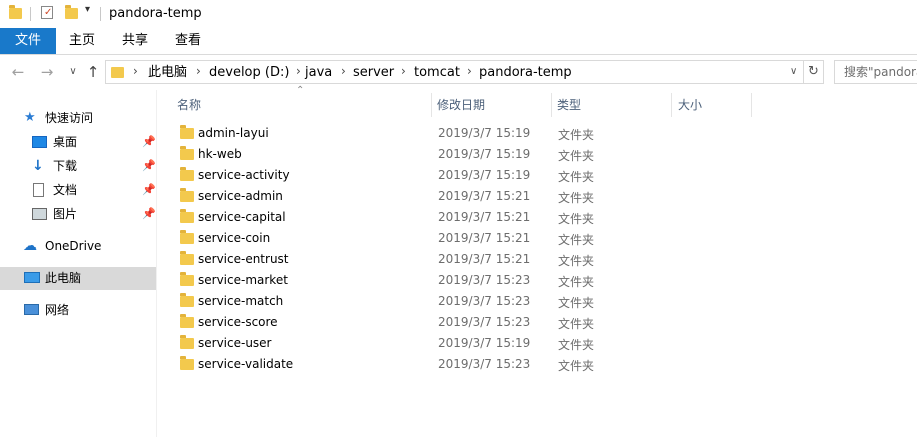 This screenshot has height=437, width=917. What do you see at coordinates (38, 166) in the screenshot?
I see `download-arrow-icon: ↓` at bounding box center [38, 166].